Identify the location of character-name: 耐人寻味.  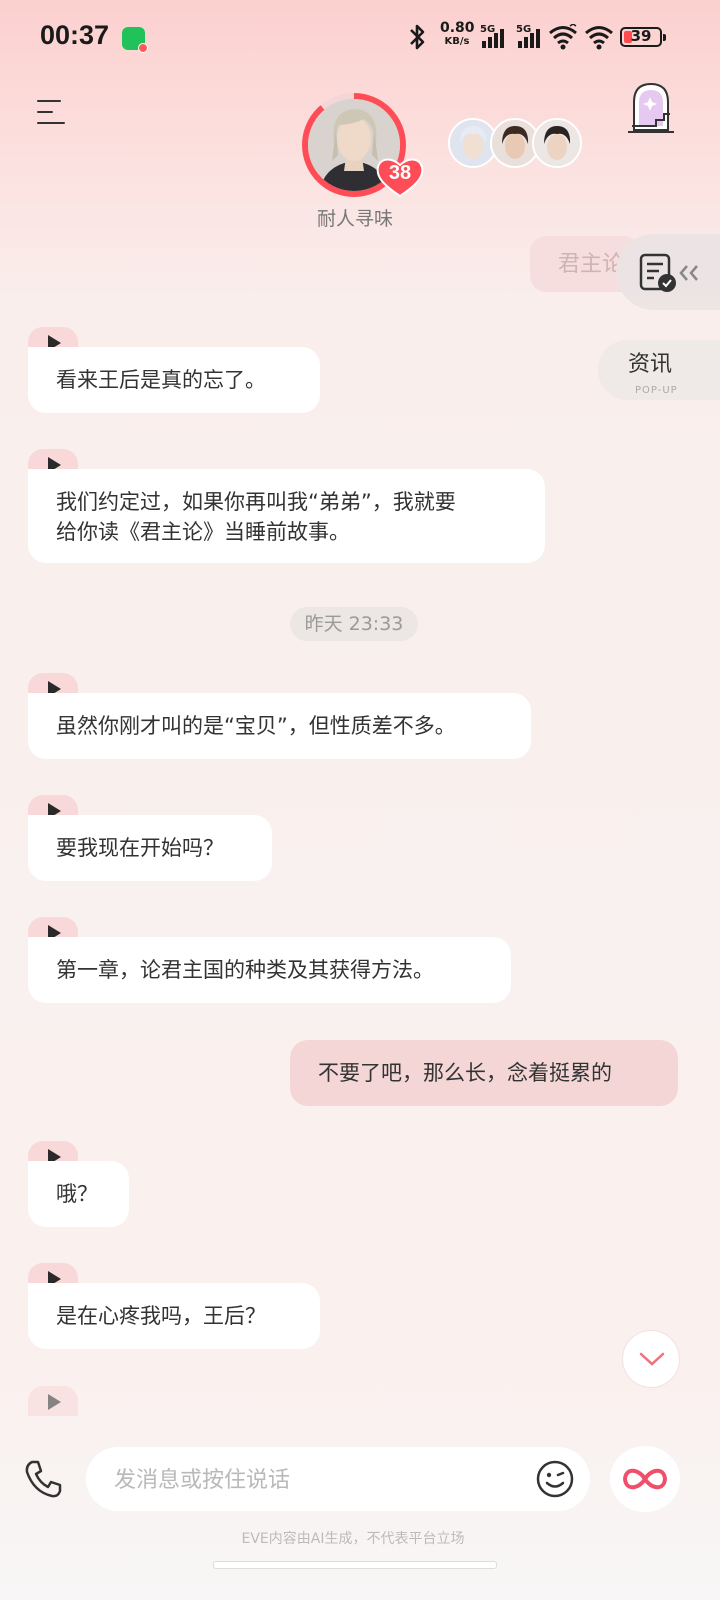
(354, 219).